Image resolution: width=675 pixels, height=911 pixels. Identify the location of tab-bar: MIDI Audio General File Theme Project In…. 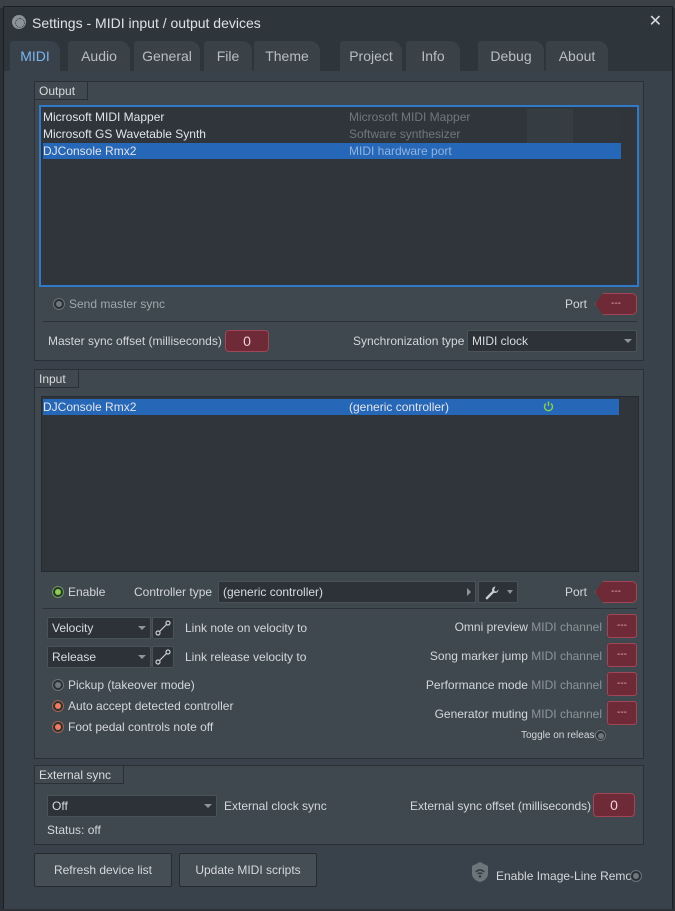
(340, 55).